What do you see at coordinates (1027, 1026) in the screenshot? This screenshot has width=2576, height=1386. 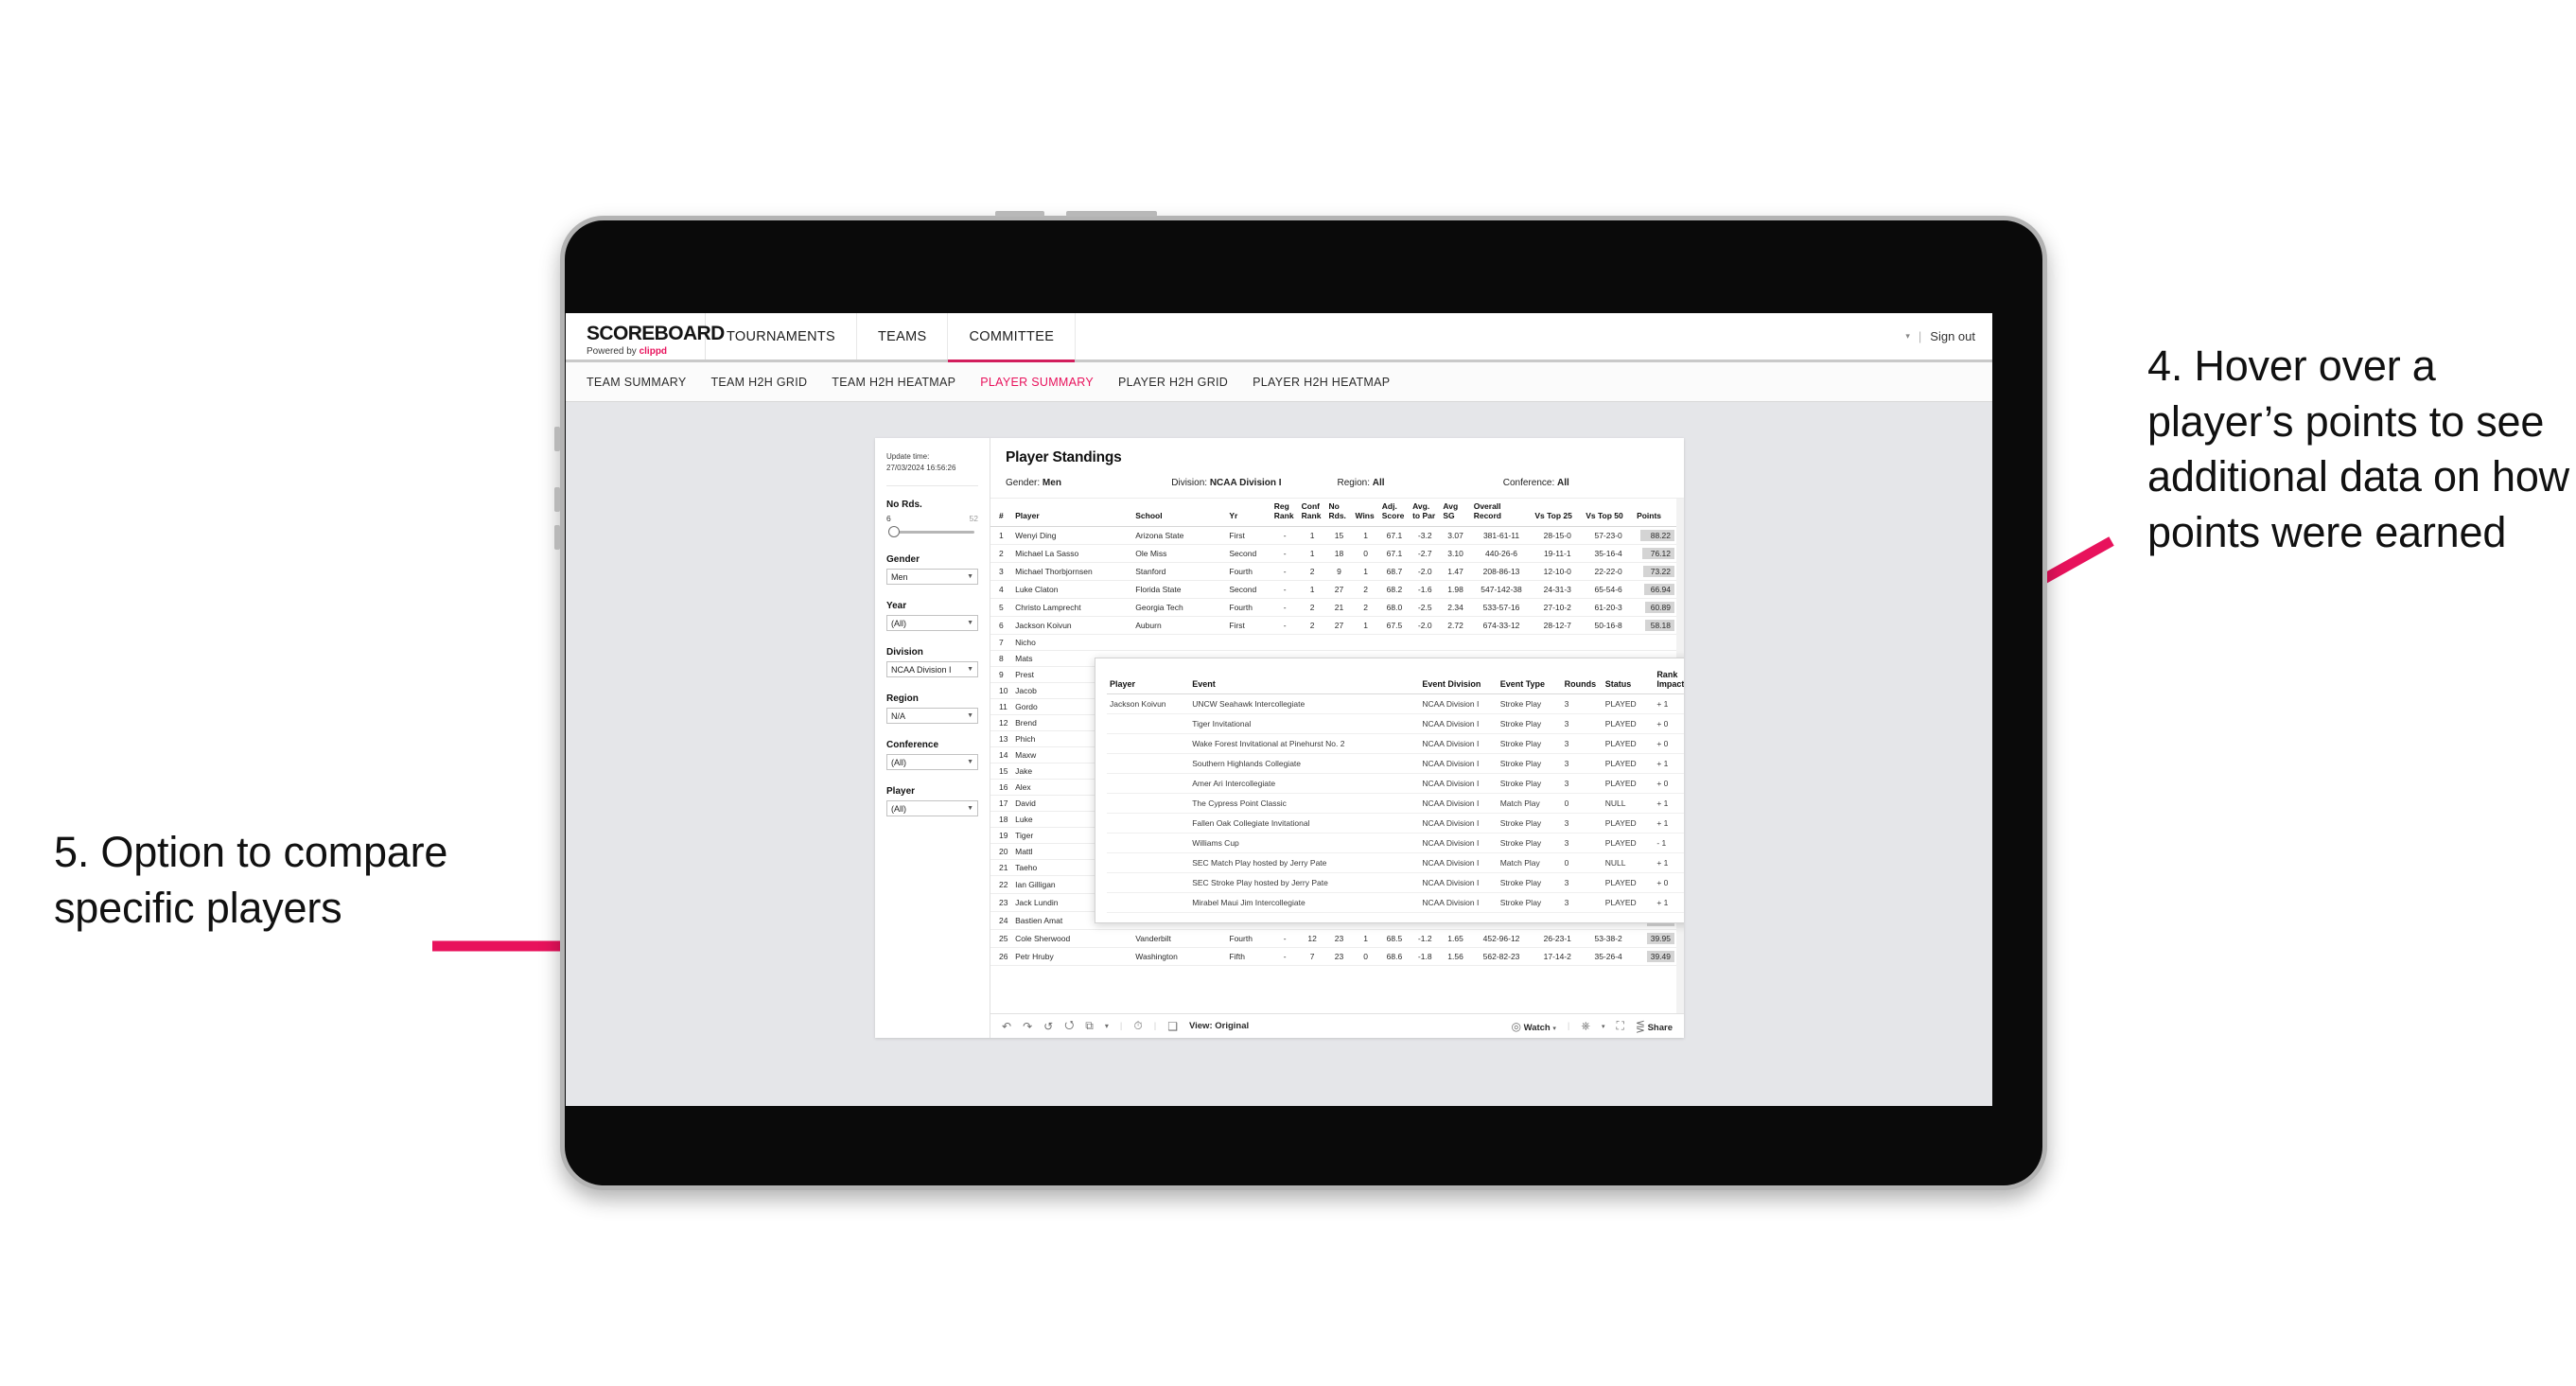 I see `redo-icon: ↷` at bounding box center [1027, 1026].